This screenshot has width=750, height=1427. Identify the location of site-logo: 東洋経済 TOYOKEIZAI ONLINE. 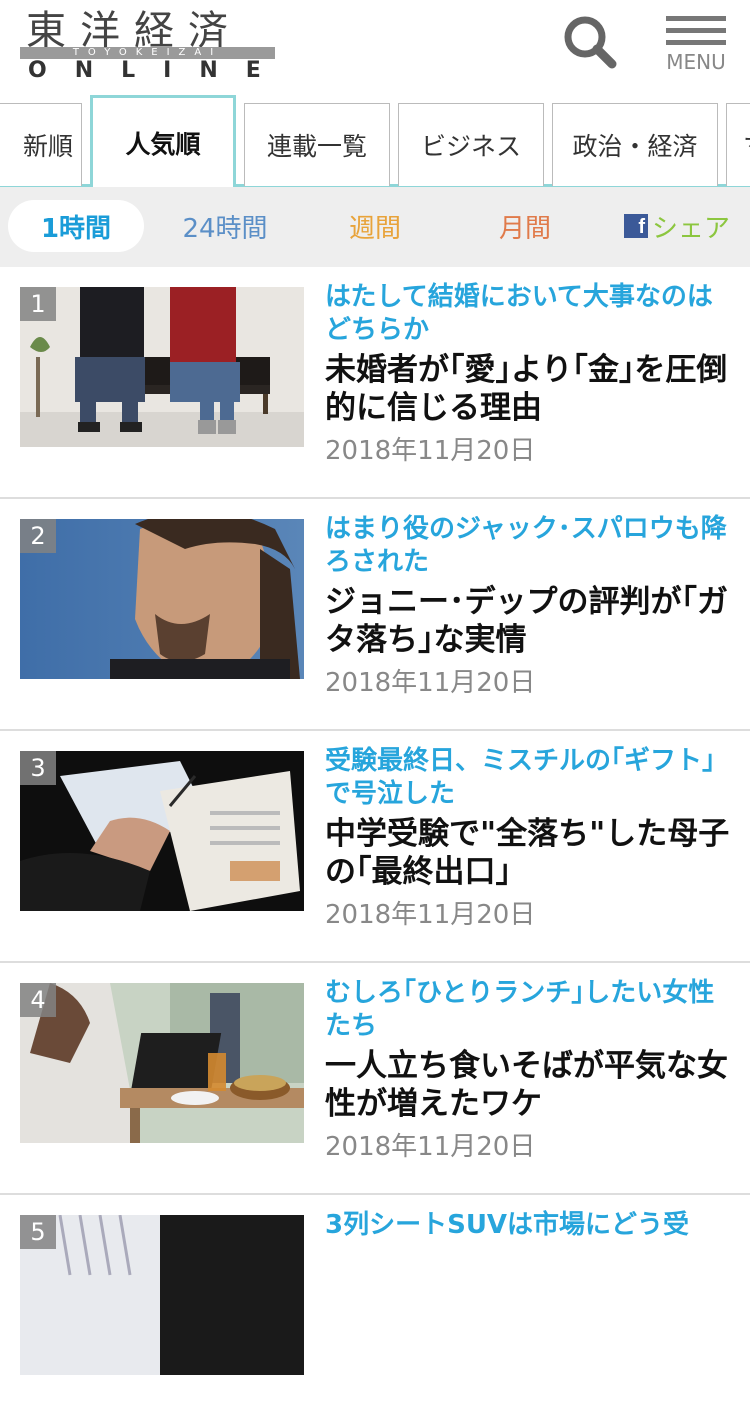
(147, 43).